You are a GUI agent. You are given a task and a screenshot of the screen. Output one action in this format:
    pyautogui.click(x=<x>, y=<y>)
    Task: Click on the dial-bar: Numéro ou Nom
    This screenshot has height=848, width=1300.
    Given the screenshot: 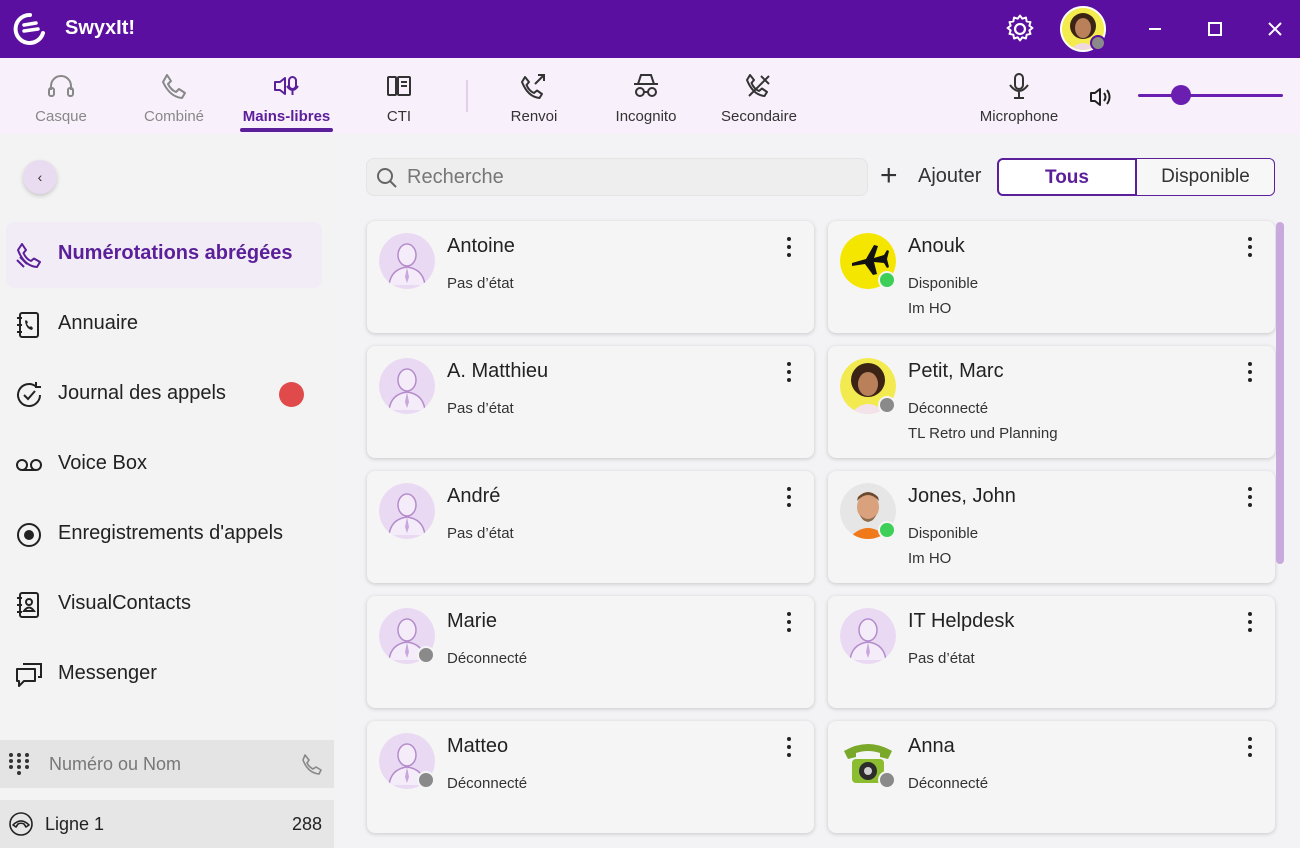 What is the action you would take?
    pyautogui.click(x=167, y=764)
    